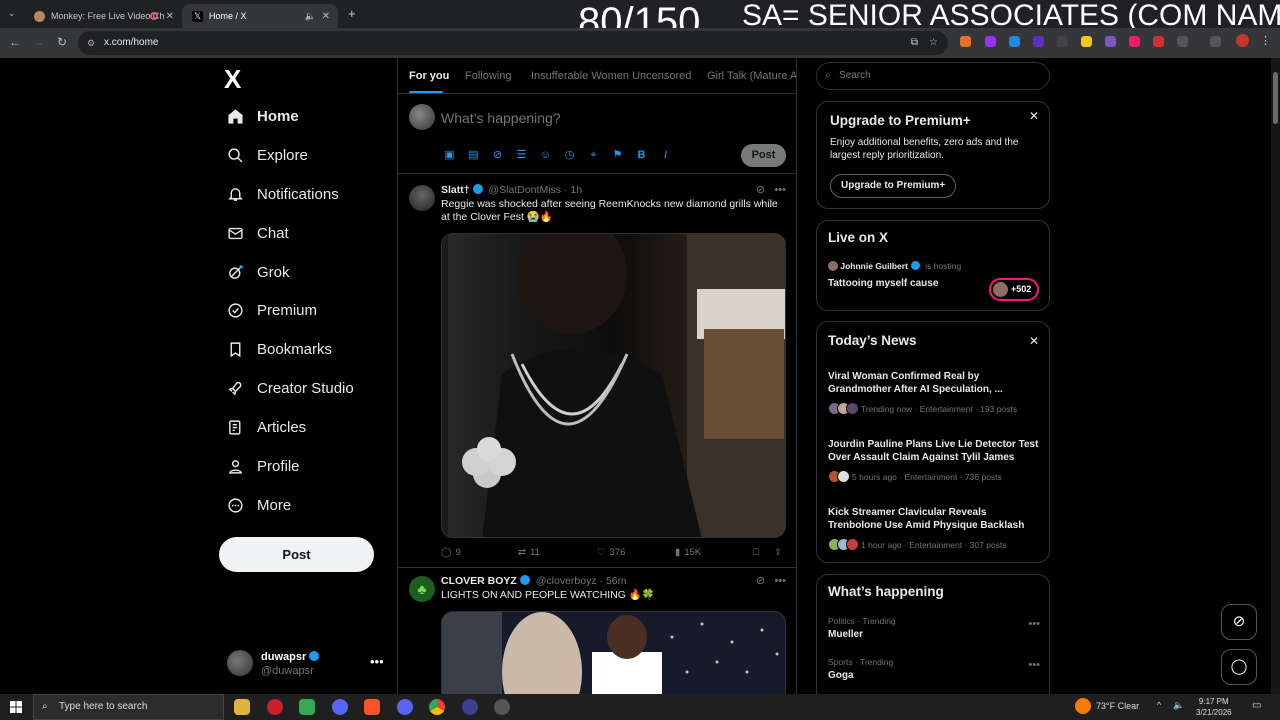 The width and height of the screenshot is (1280, 720). Describe the element at coordinates (242, 707) in the screenshot. I see `file-explorer-icon` at that location.